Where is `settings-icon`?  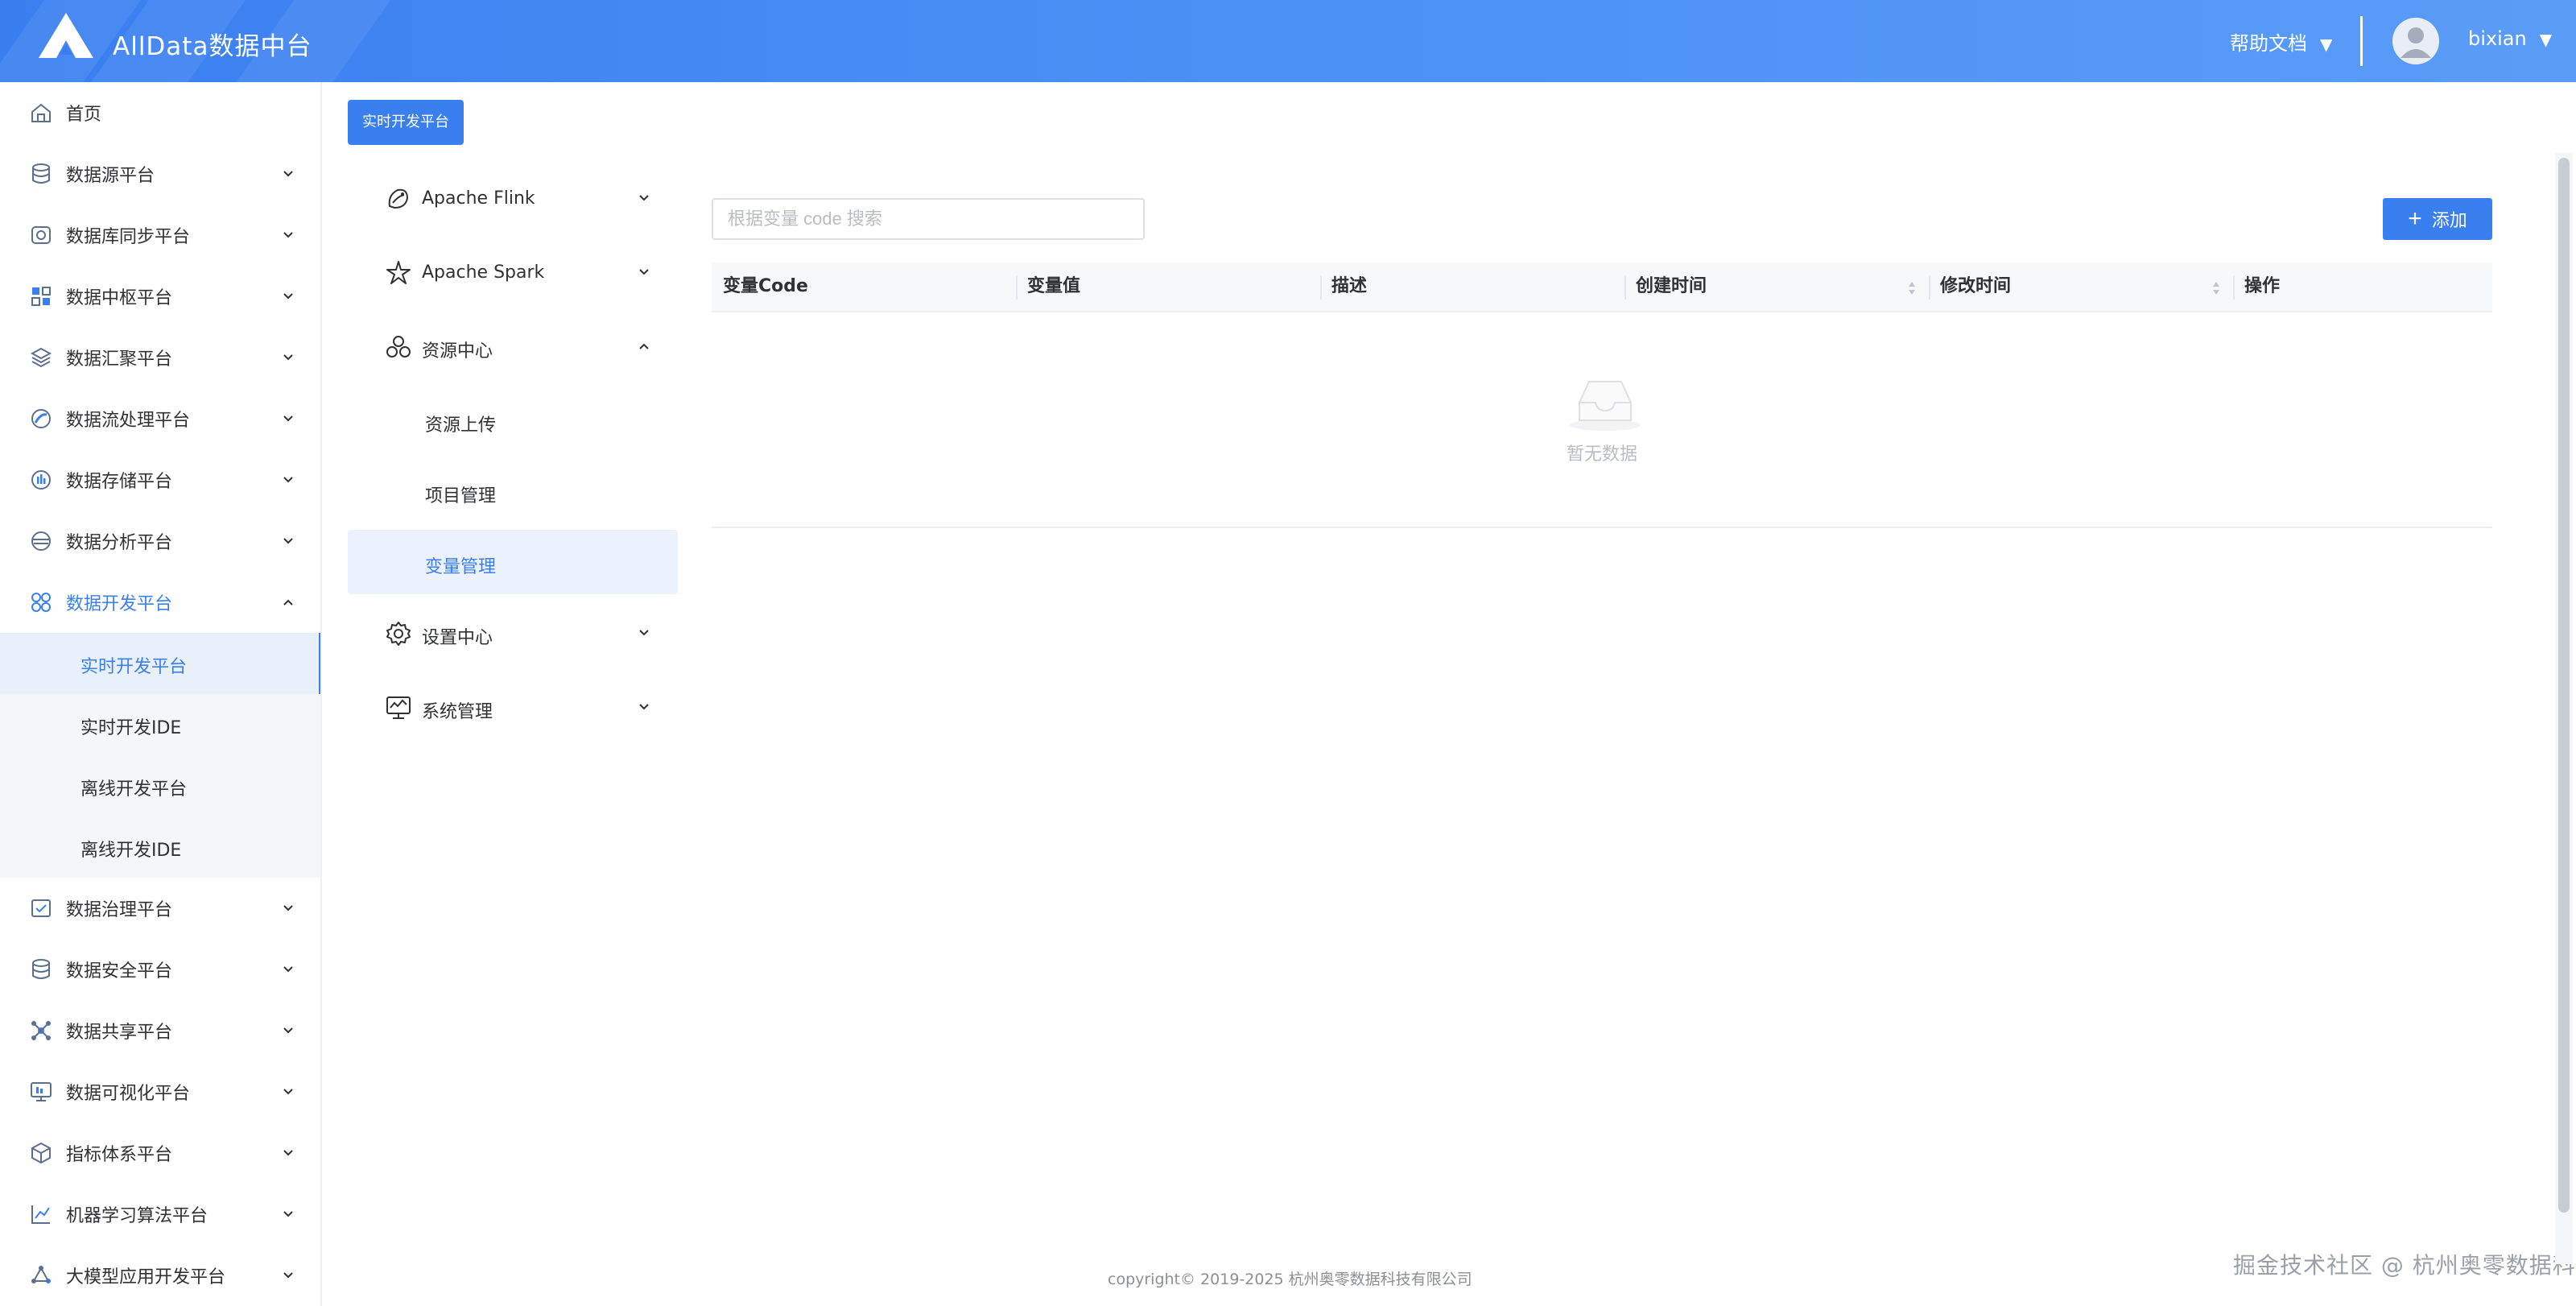
settings-icon is located at coordinates (398, 634).